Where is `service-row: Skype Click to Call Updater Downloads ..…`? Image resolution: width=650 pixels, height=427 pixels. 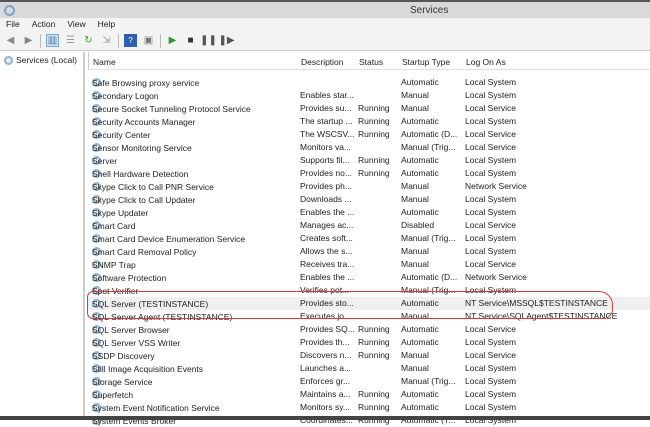 service-row: Skype Click to Call Updater Downloads ..… is located at coordinates (369, 199).